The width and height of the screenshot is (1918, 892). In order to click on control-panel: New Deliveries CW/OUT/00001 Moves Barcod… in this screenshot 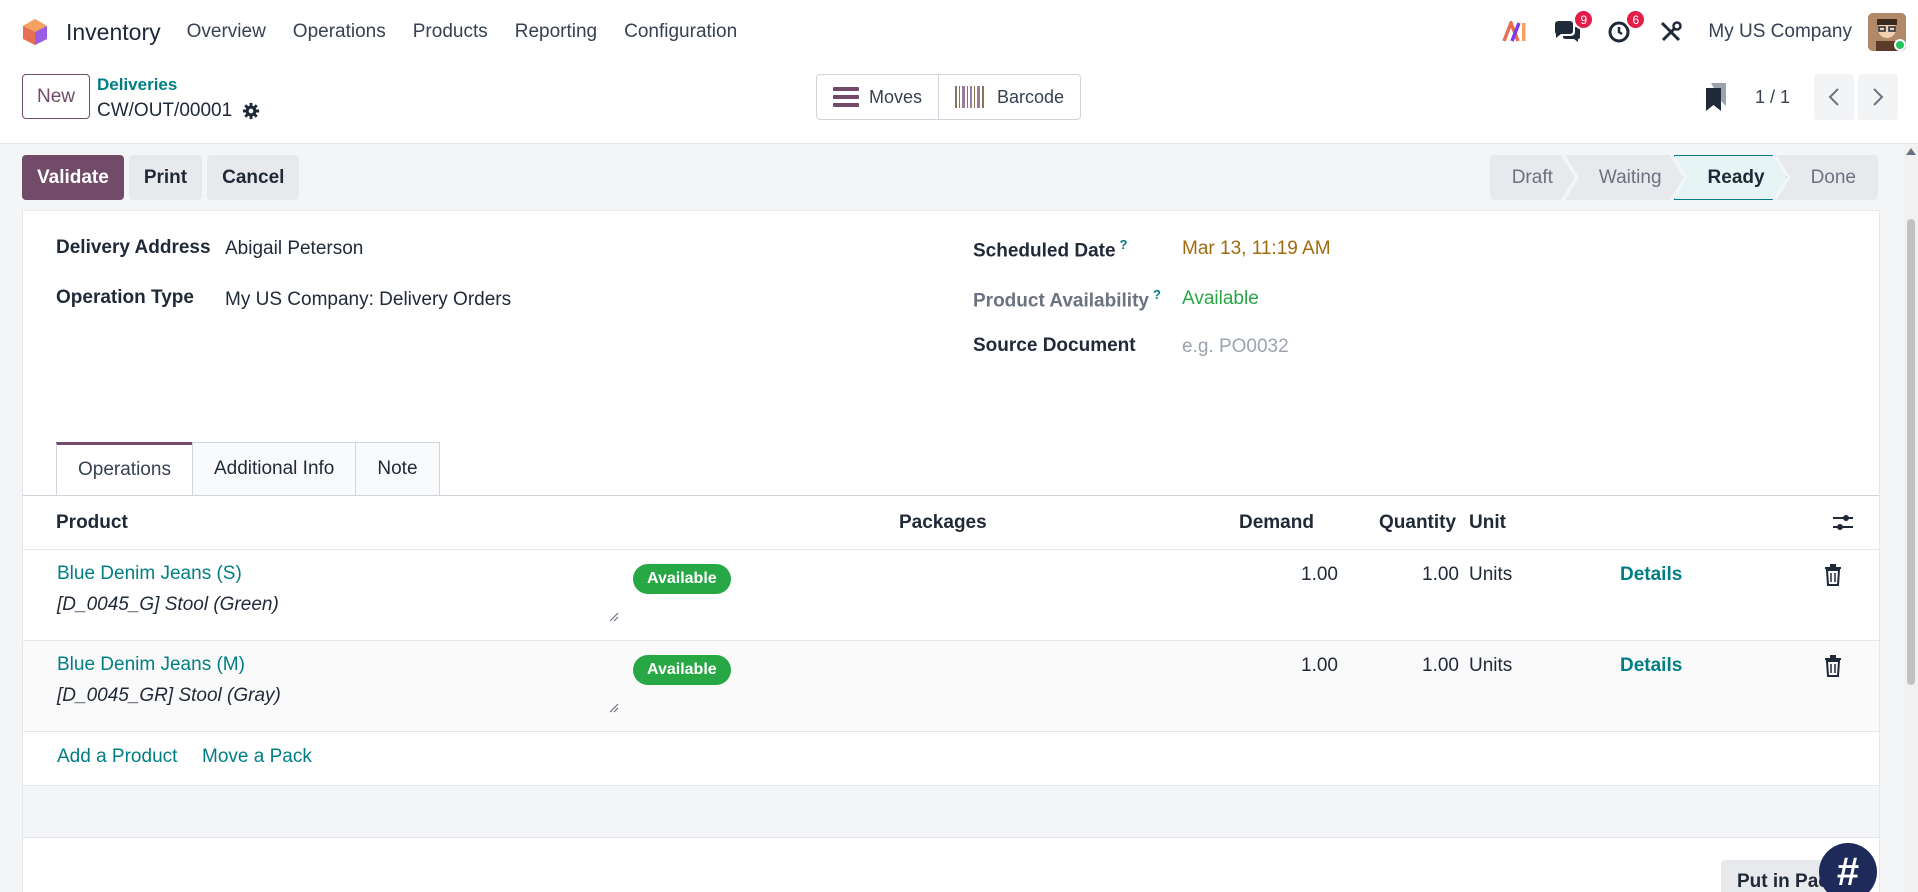, I will do `click(959, 104)`.